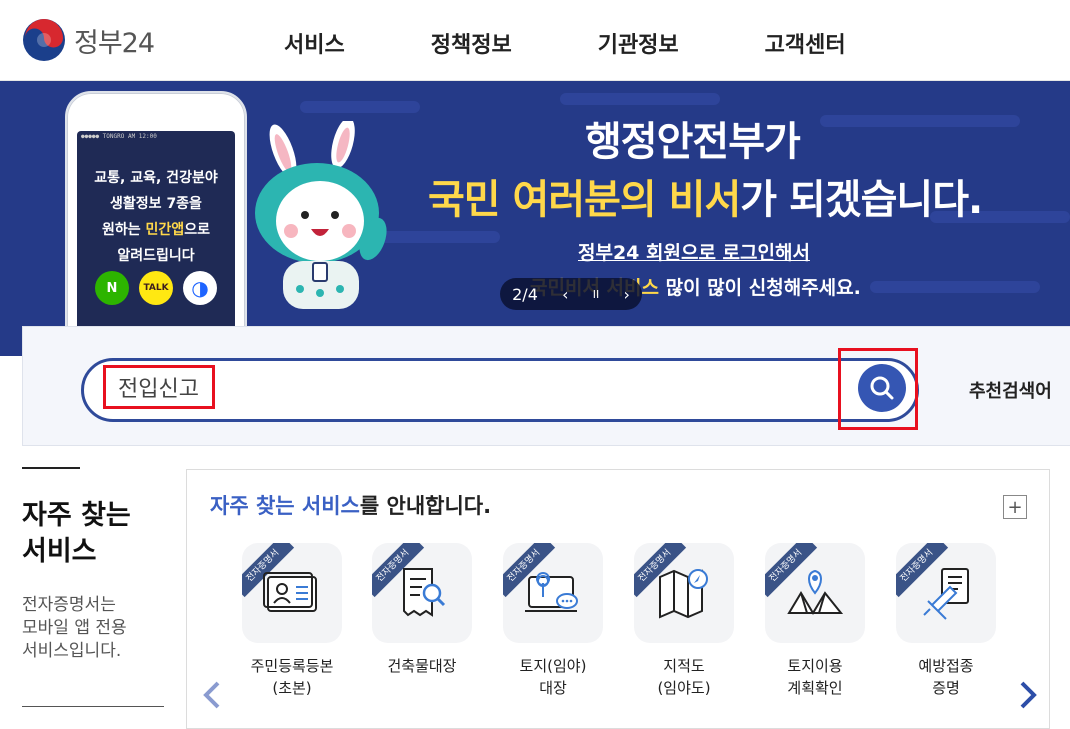 The image size is (1070, 729). I want to click on service-label-line: 지적도, so click(684, 666).